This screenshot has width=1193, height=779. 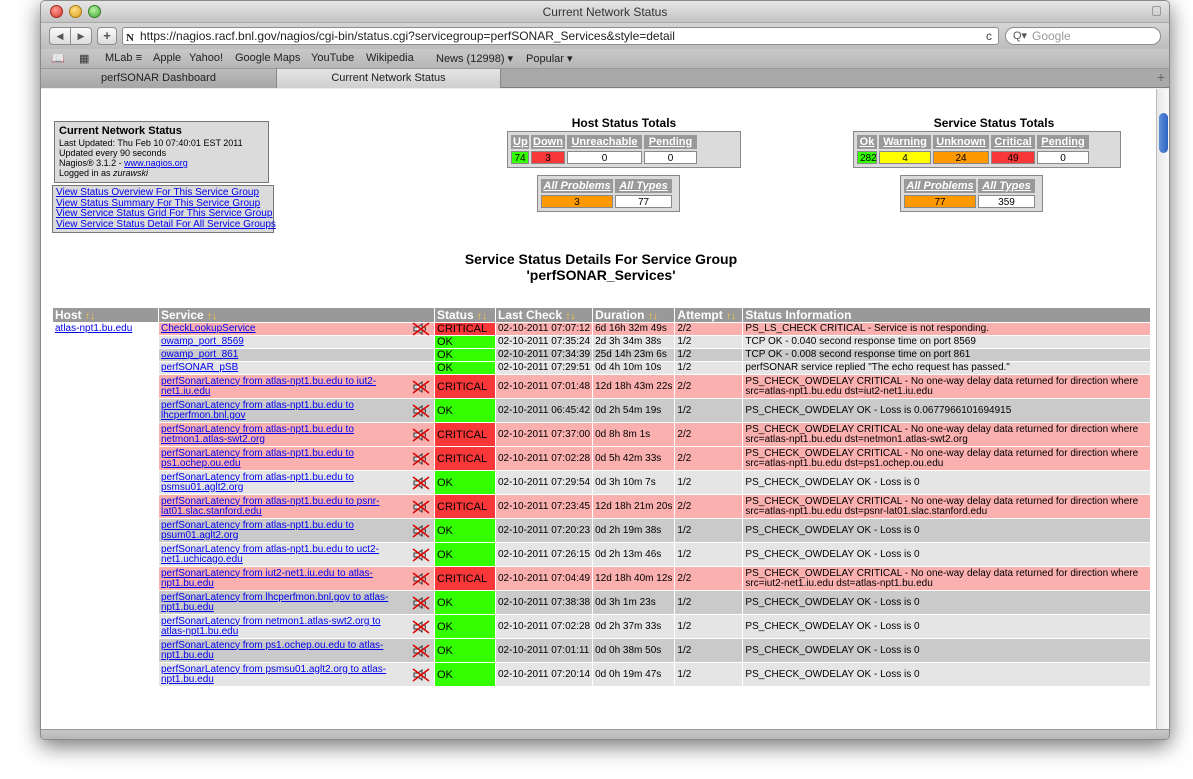 What do you see at coordinates (208, 328) in the screenshot?
I see `service-link: CheckLookupService` at bounding box center [208, 328].